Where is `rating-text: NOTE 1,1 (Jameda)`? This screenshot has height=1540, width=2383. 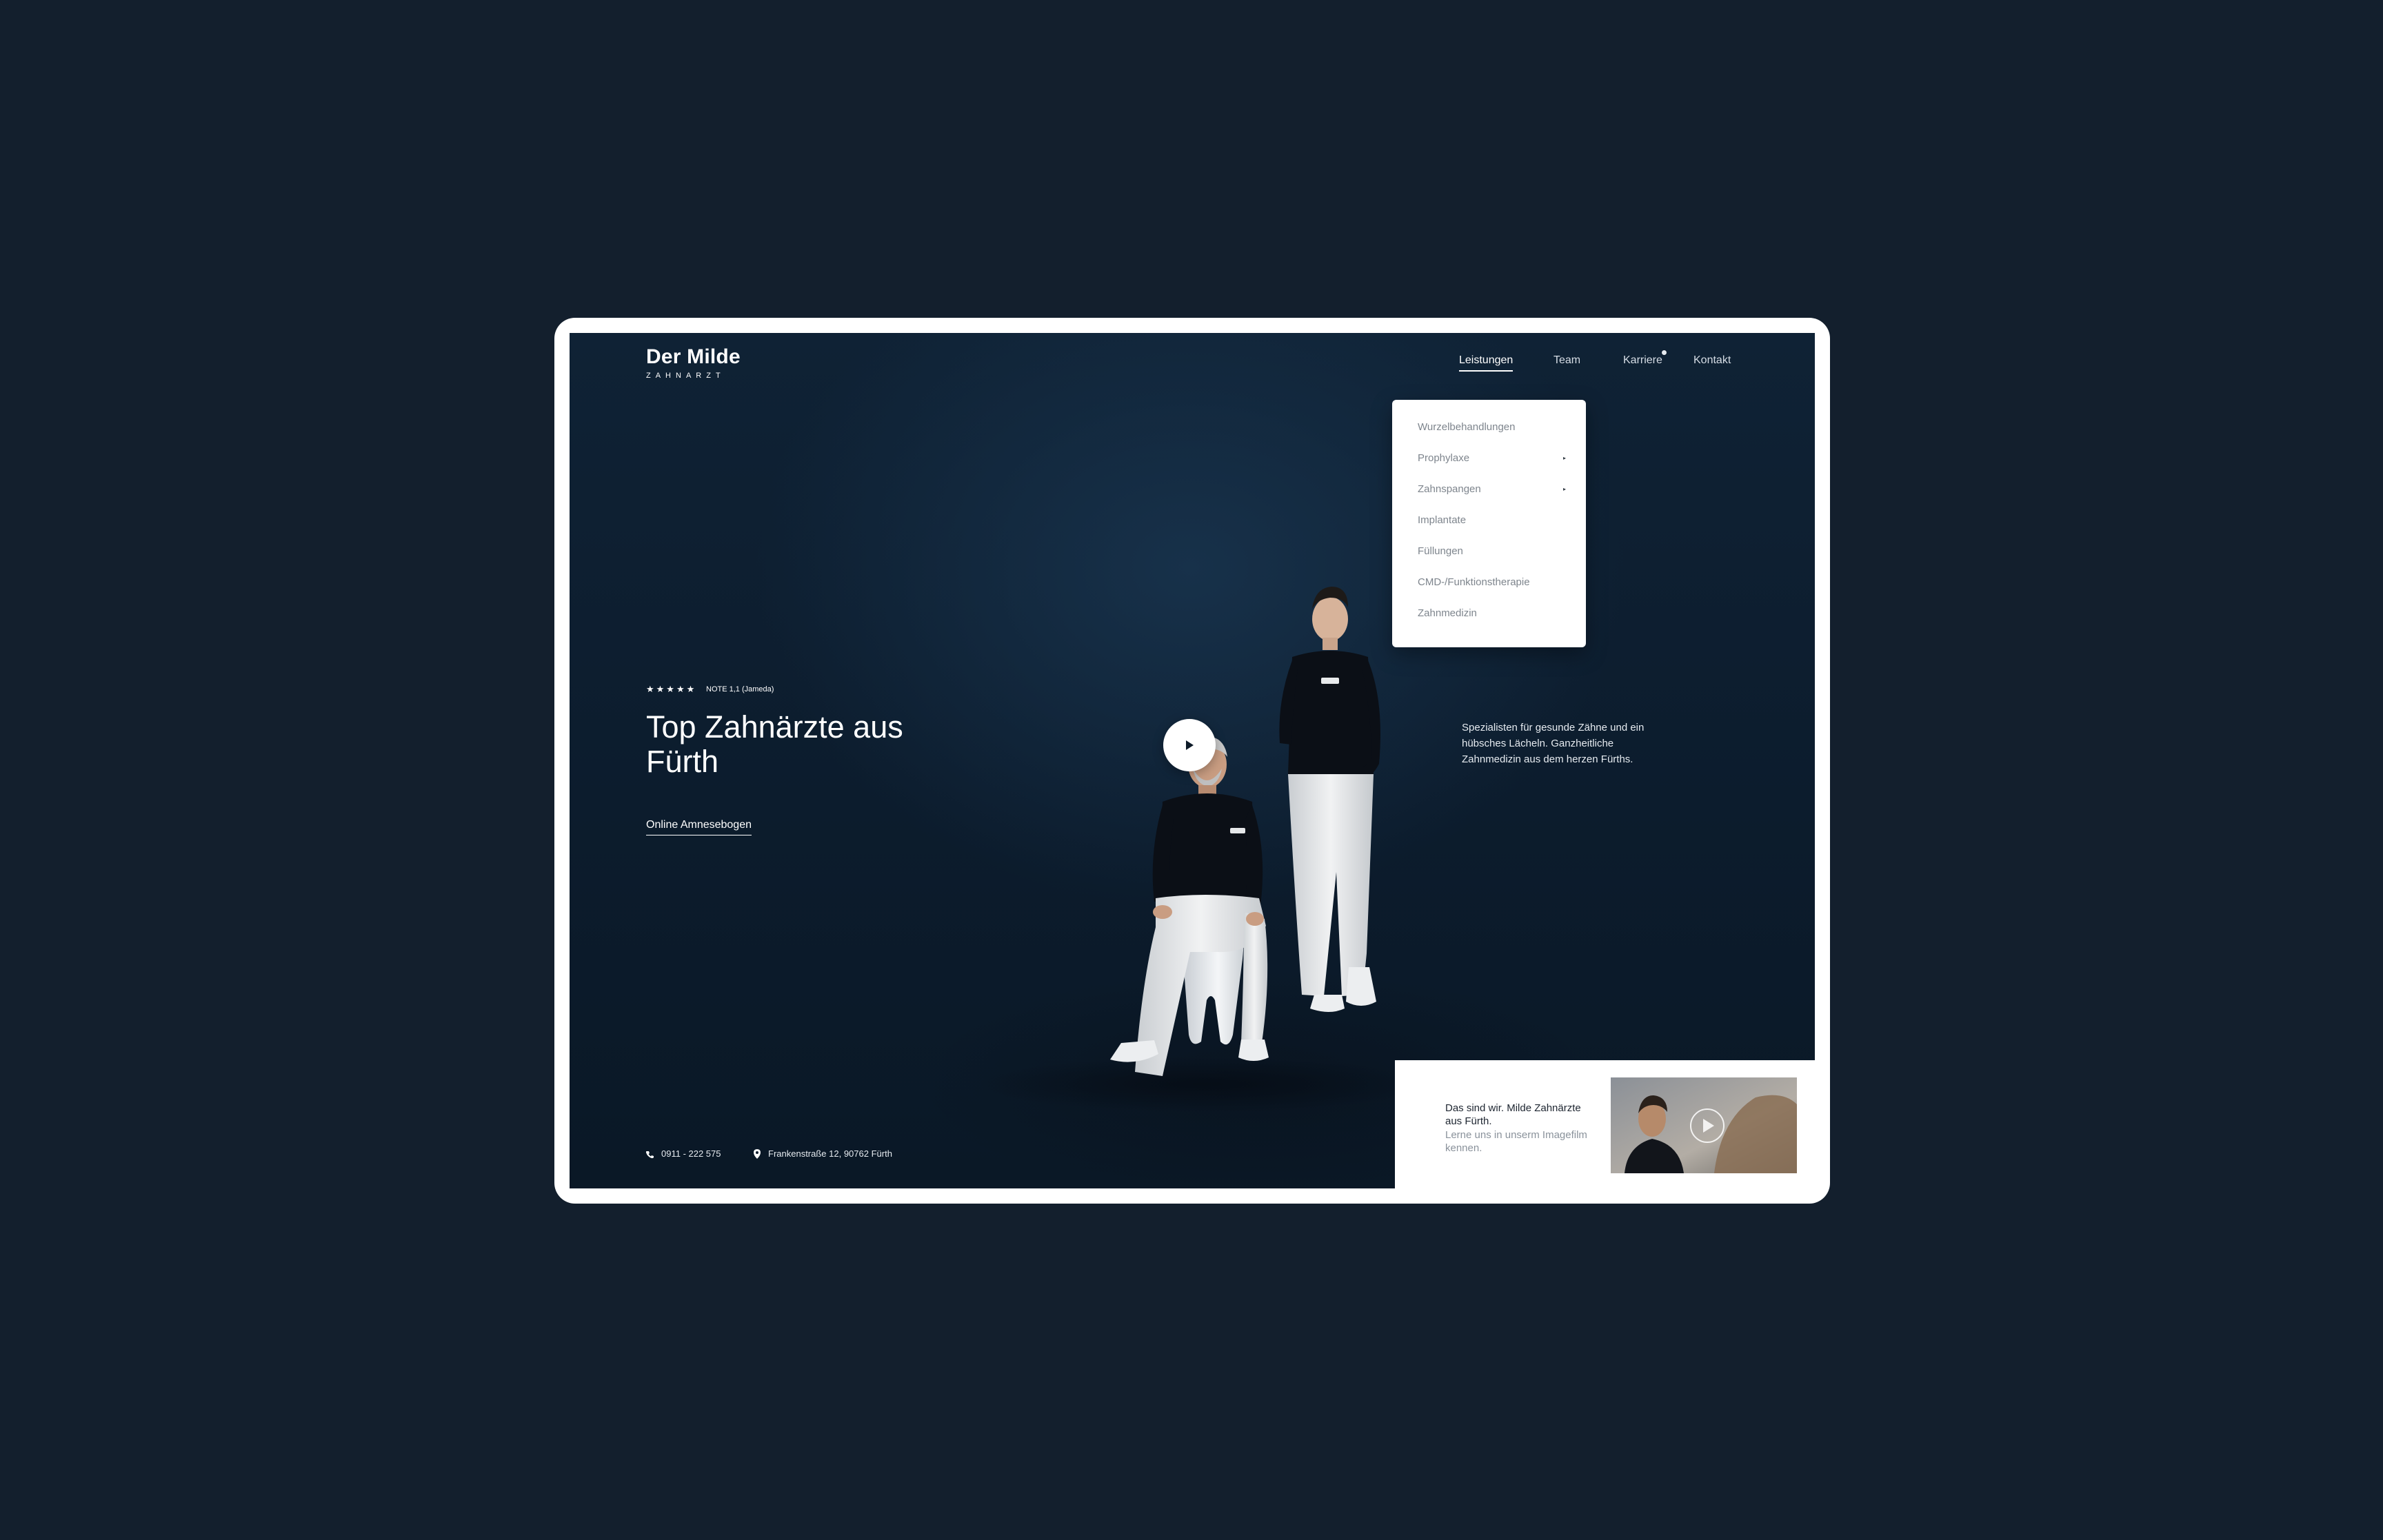
rating-text: NOTE 1,1 (Jameda) is located at coordinates (740, 689).